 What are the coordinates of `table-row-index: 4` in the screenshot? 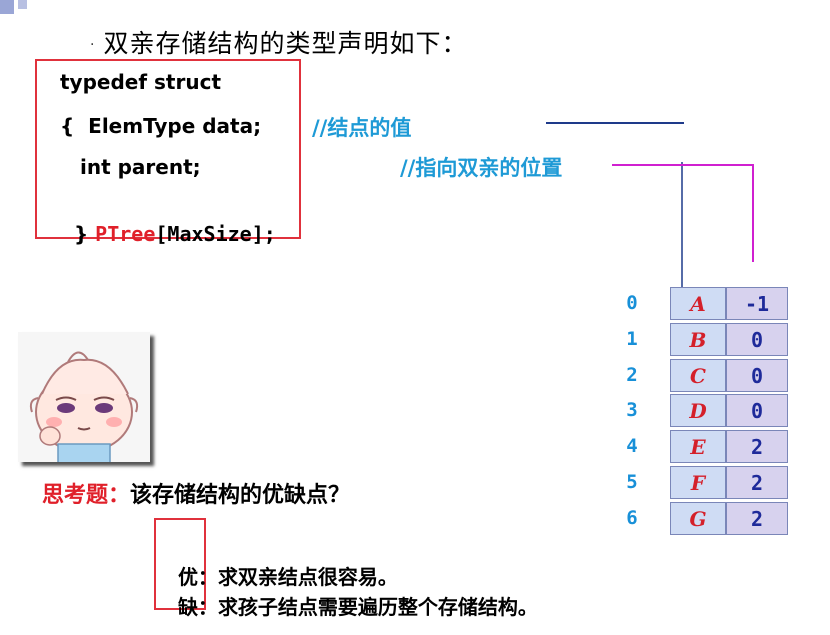 It's located at (632, 446).